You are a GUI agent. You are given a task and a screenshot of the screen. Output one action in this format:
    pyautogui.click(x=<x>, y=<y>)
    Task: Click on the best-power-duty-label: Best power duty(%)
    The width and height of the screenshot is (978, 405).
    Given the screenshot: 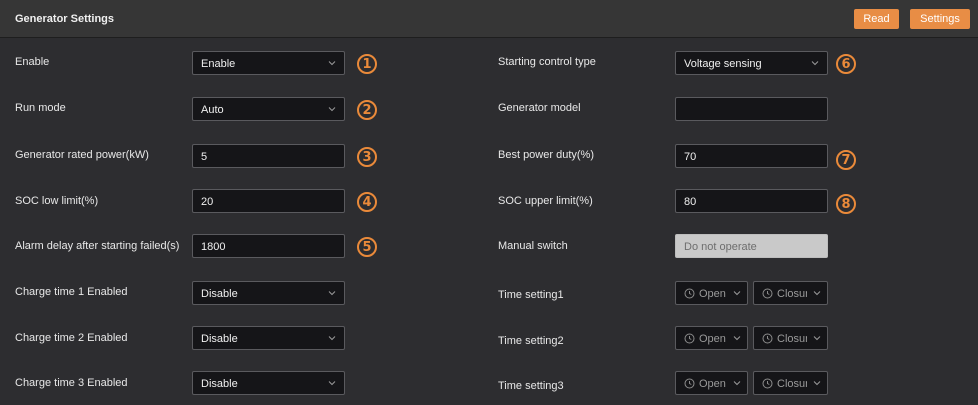 What is the action you would take?
    pyautogui.click(x=546, y=155)
    